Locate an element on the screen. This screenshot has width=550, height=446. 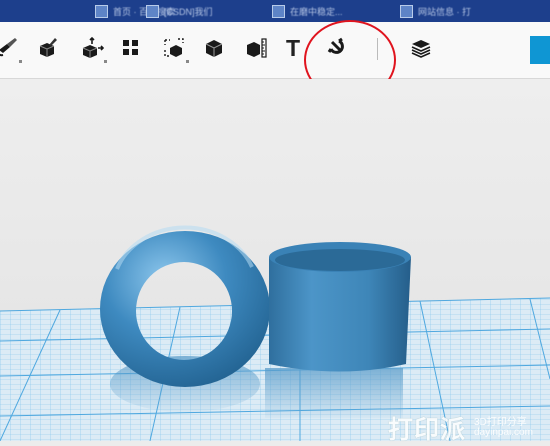
browser-tab-bar: 首页 · 百度搜索 [CSDN]我们 在磨中稳定... 网站信息 · 打 is located at coordinates (275, 11).